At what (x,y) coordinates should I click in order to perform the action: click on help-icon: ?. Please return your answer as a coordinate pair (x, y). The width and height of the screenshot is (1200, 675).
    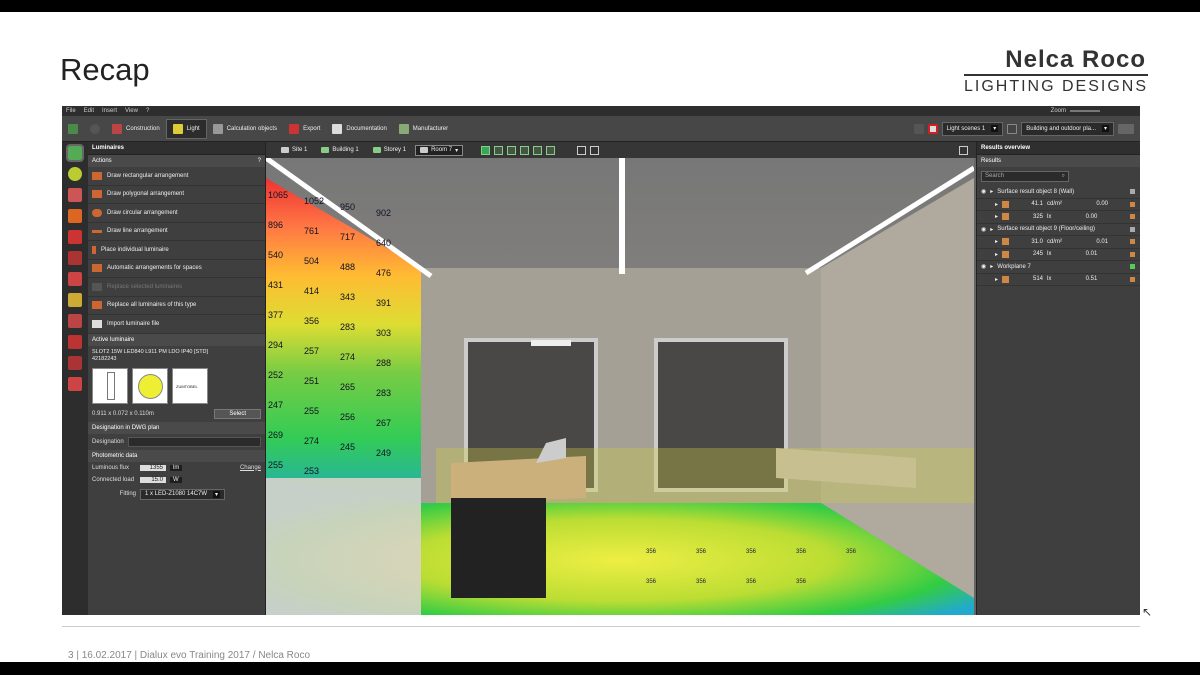
    Looking at the image, I should click on (259, 161).